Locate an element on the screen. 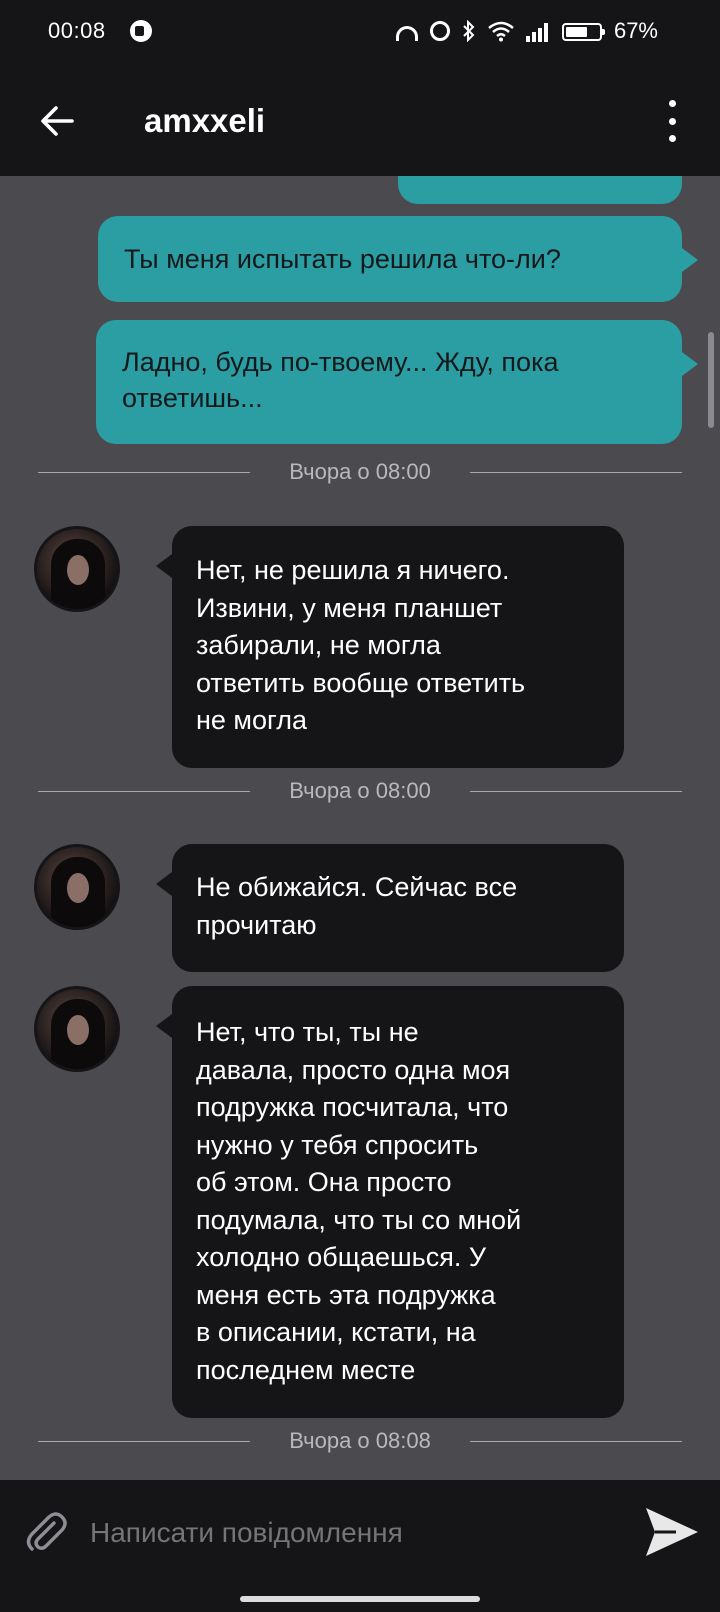 The width and height of the screenshot is (720, 1612). paperclip-icon is located at coordinates (46, 1531).